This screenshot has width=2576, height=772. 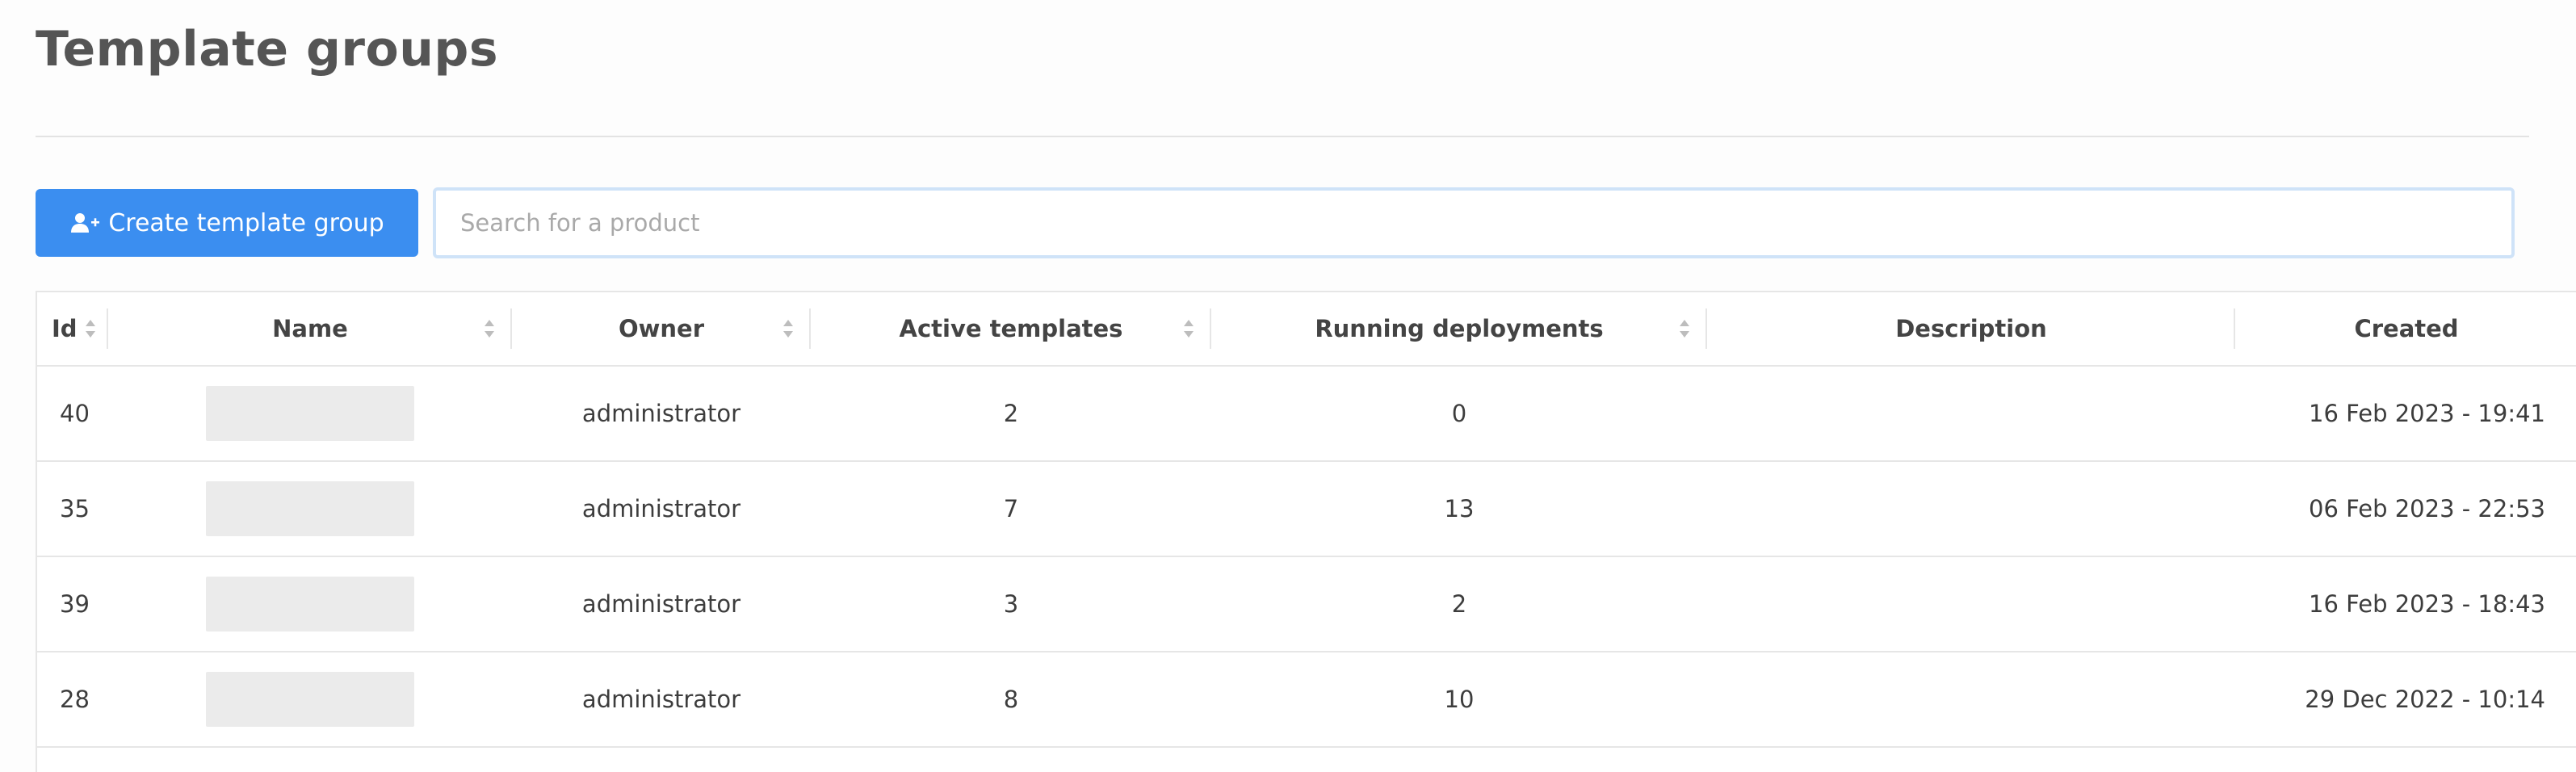 I want to click on table-row: 39 administrator 3 2 16 Feb 2023 - 18:43, so click(x=1306, y=604).